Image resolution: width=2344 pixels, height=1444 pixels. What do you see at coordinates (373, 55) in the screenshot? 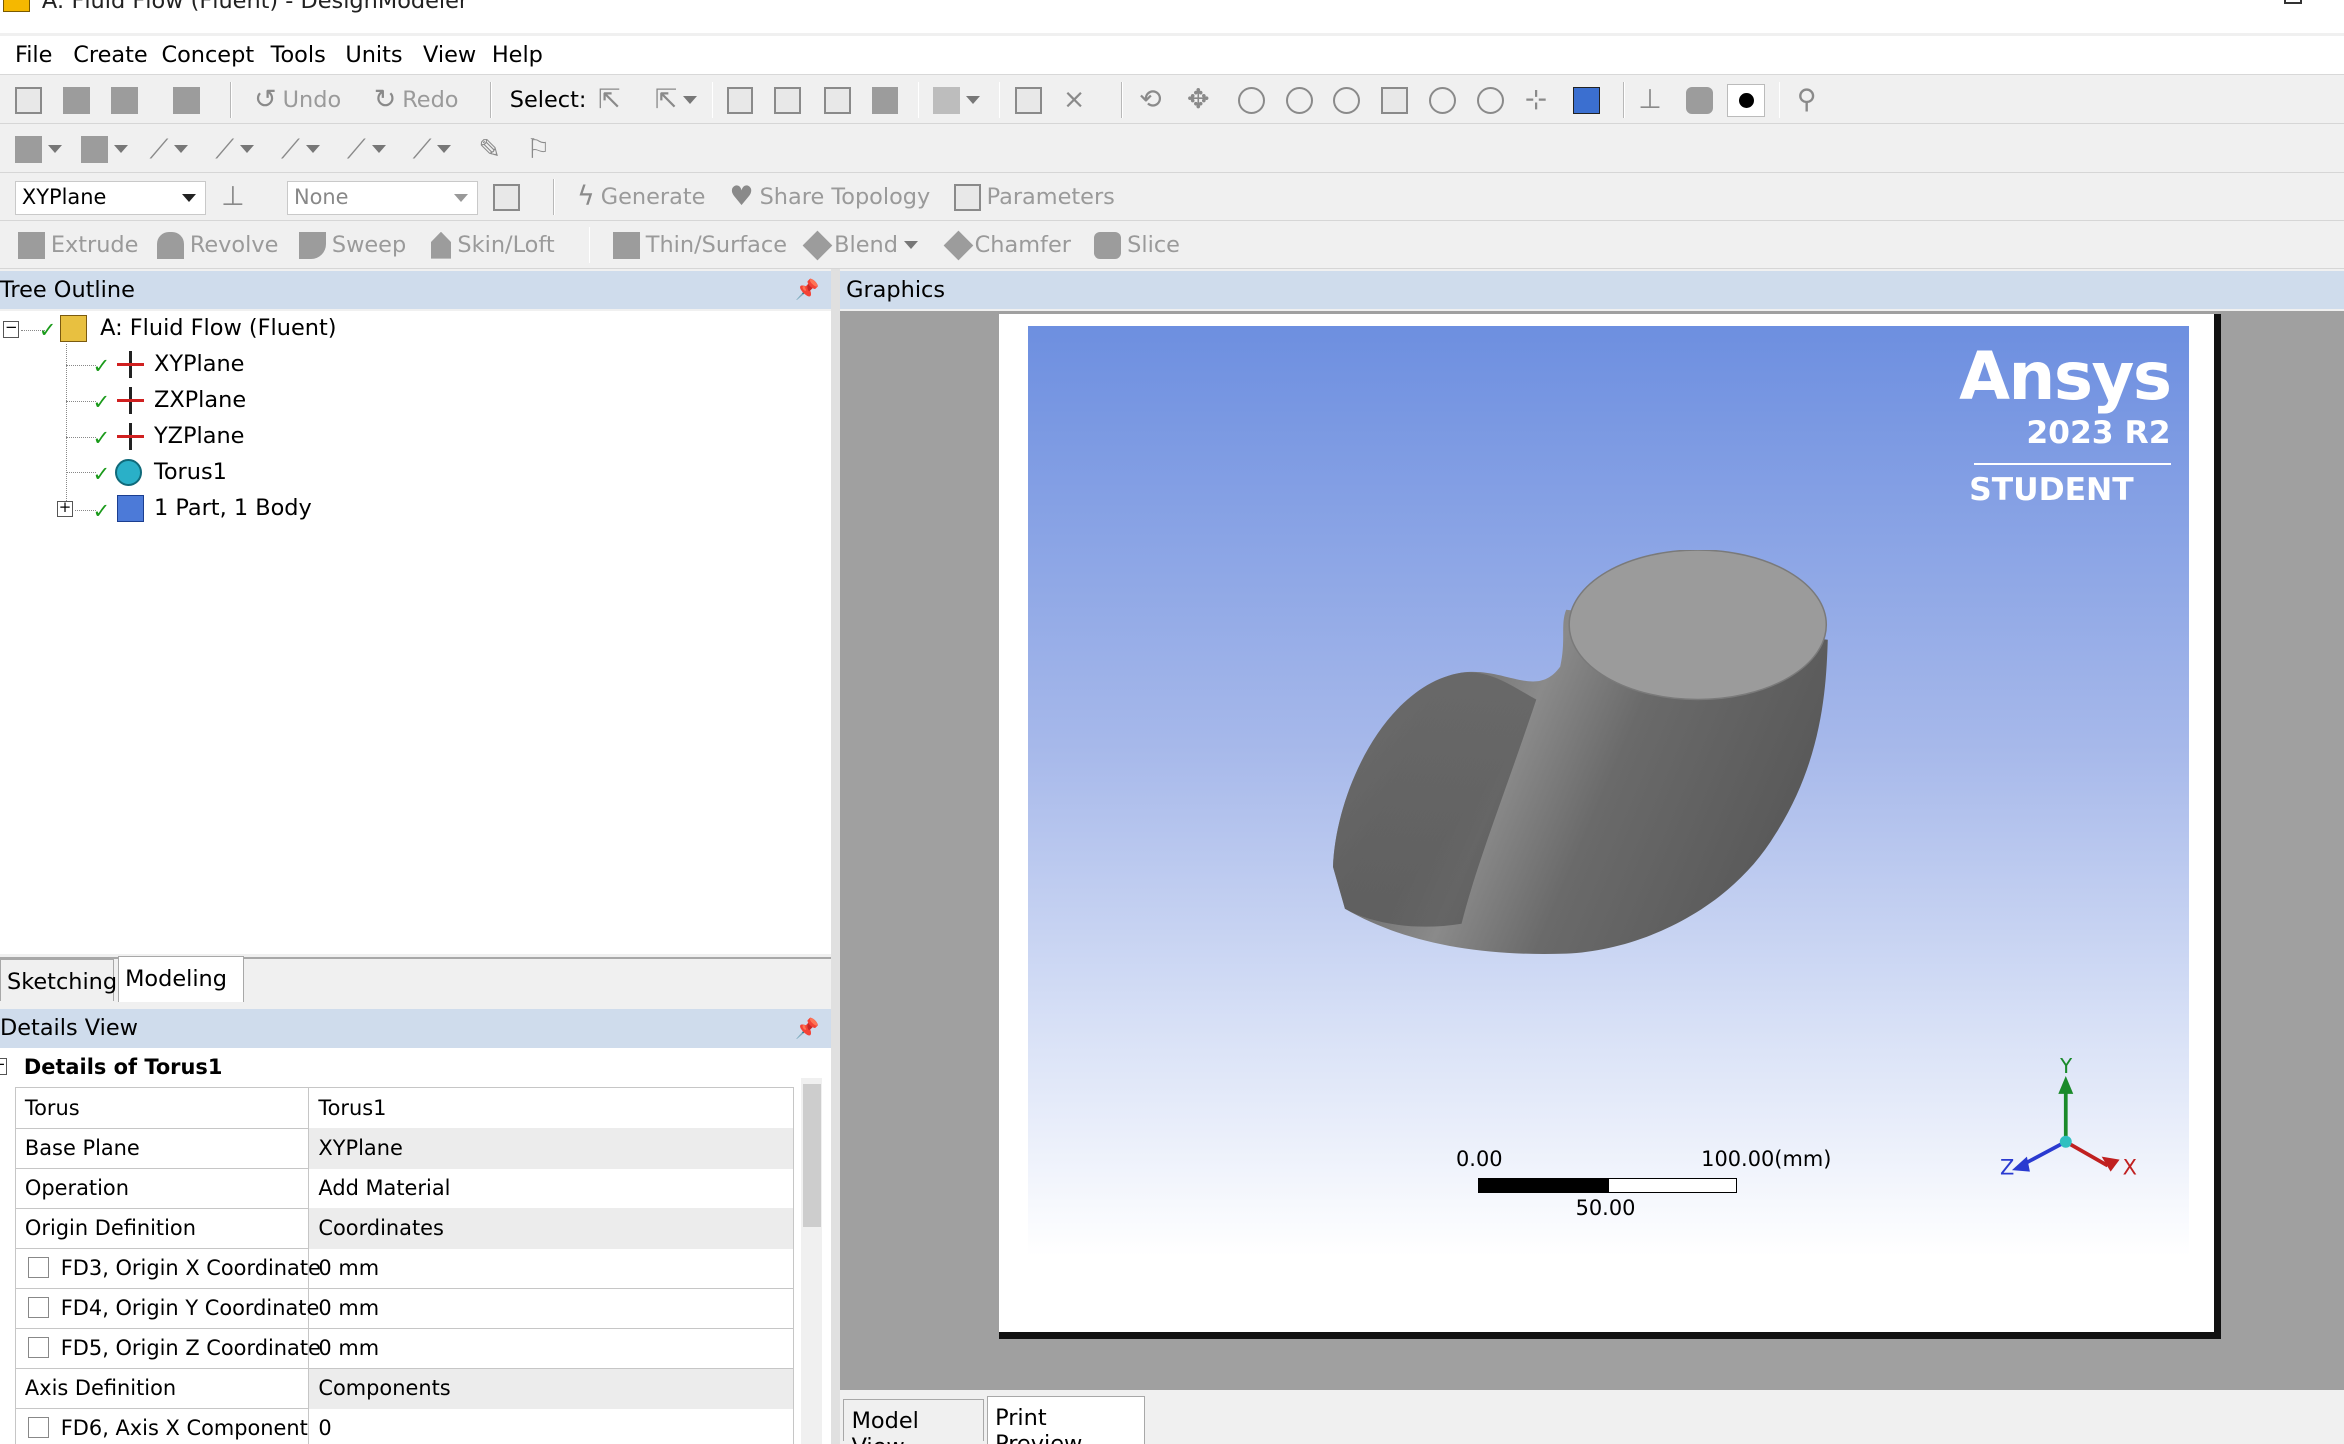
I see `menu-units: Units` at bounding box center [373, 55].